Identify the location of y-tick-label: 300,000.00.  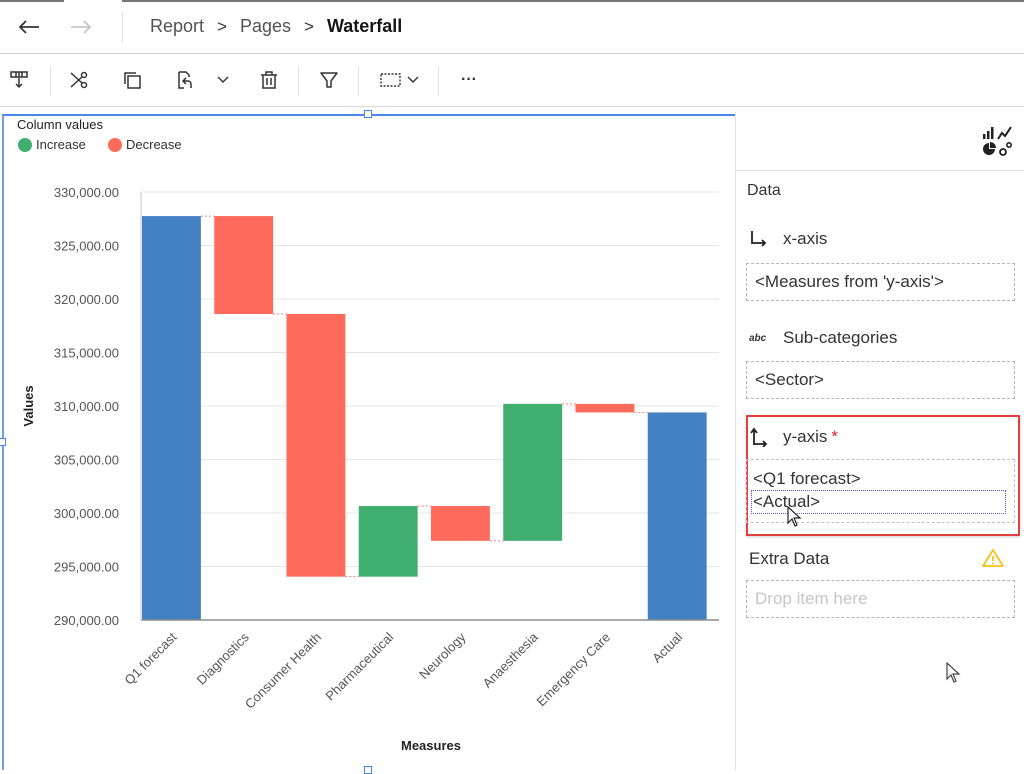
(86, 513).